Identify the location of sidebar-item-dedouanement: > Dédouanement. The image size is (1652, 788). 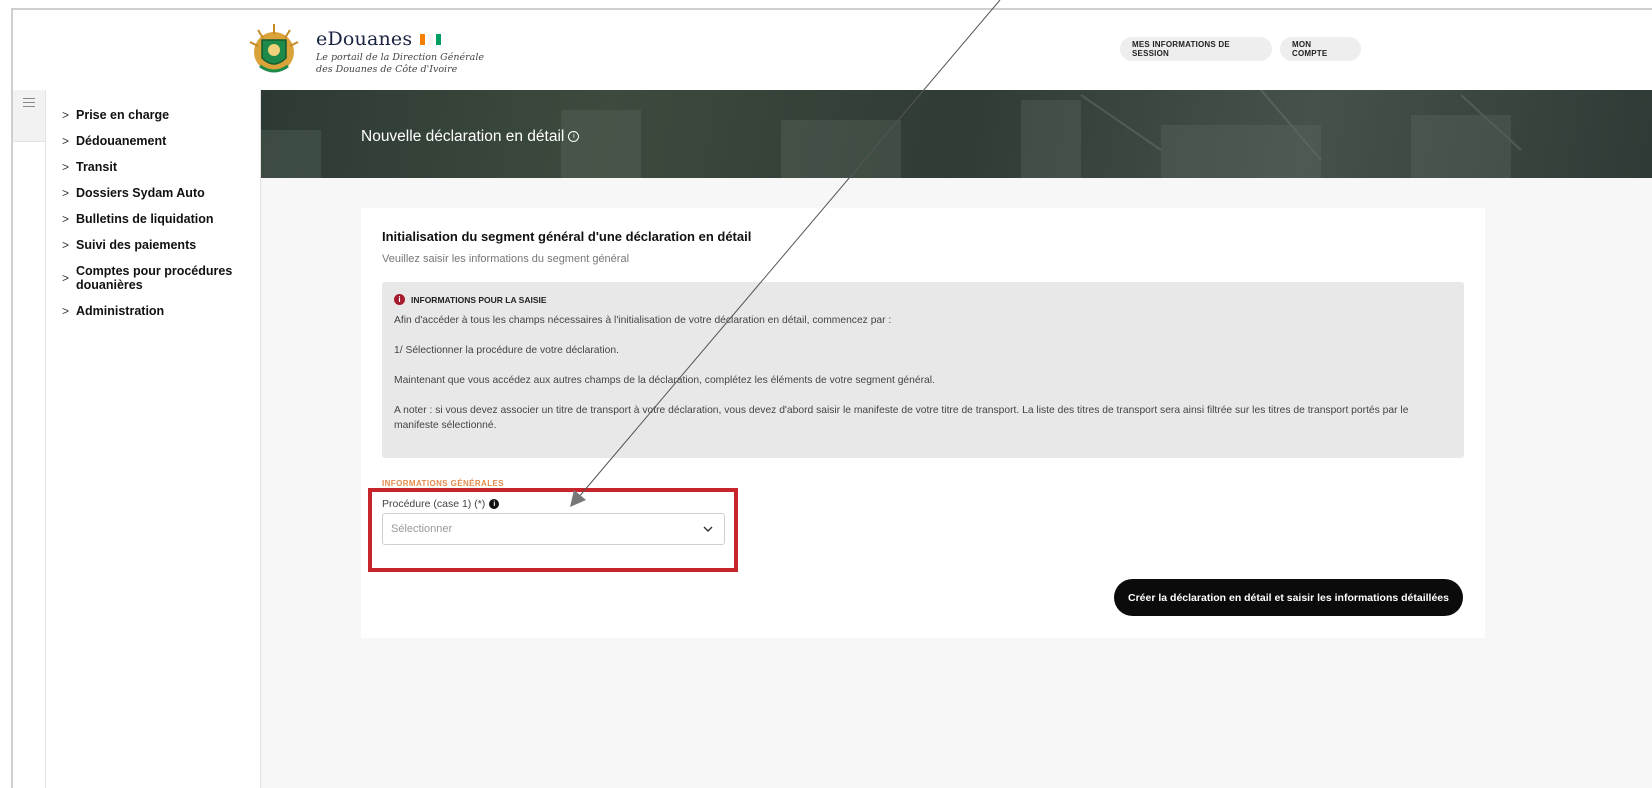
(153, 141).